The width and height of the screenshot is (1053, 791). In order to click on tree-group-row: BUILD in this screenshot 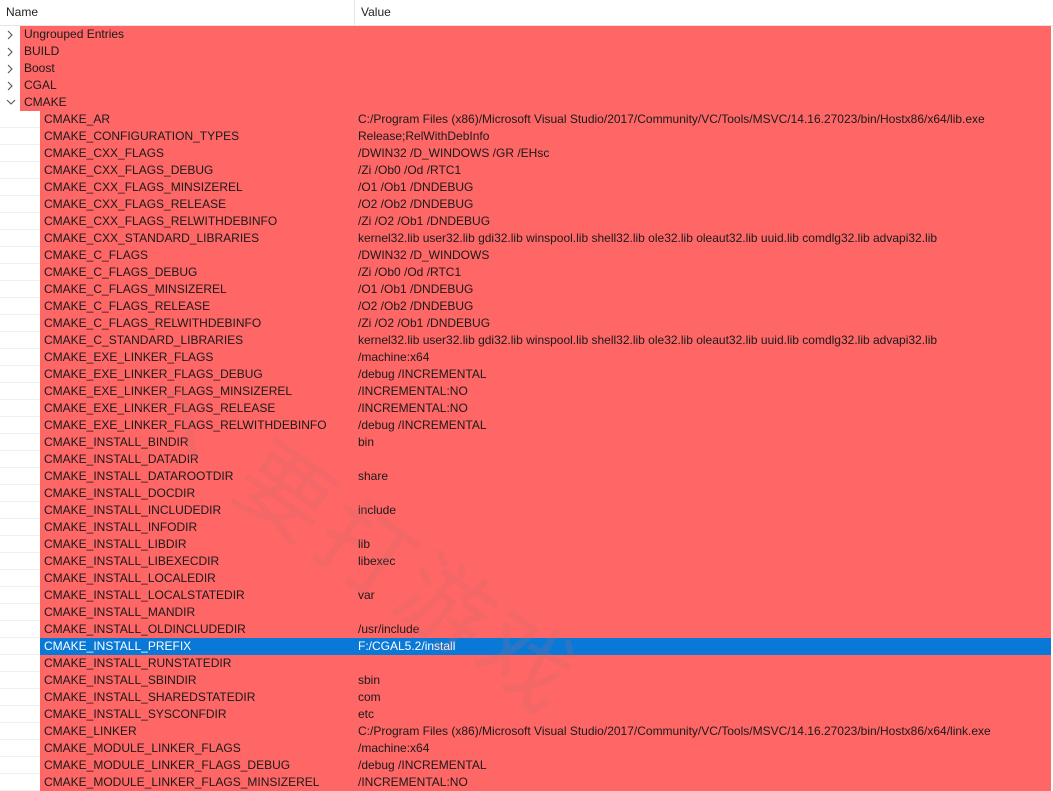, I will do `click(526, 51)`.